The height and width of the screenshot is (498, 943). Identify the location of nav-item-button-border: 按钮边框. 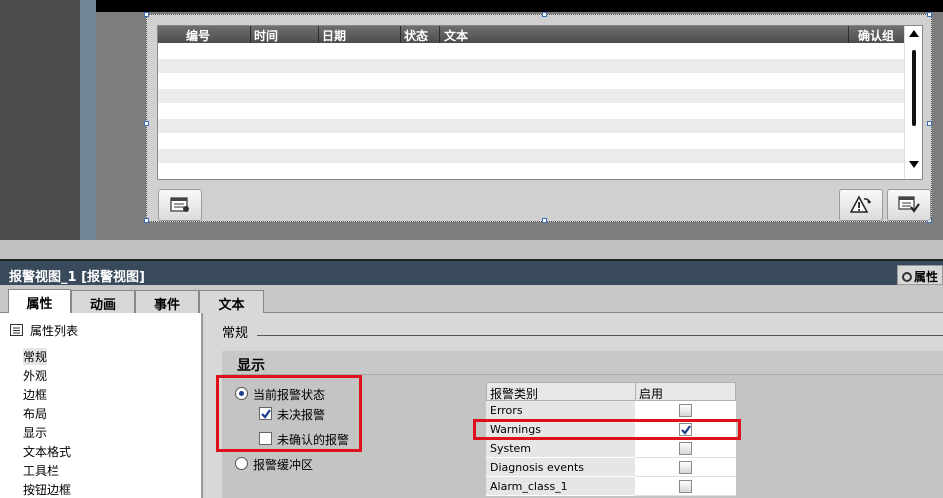
(47, 489).